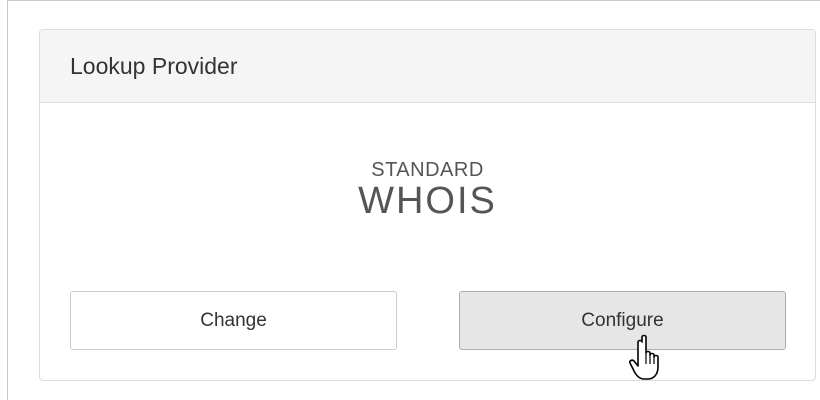 The height and width of the screenshot is (400, 820). I want to click on provider-logo: STANDARD WHOIS, so click(427, 190).